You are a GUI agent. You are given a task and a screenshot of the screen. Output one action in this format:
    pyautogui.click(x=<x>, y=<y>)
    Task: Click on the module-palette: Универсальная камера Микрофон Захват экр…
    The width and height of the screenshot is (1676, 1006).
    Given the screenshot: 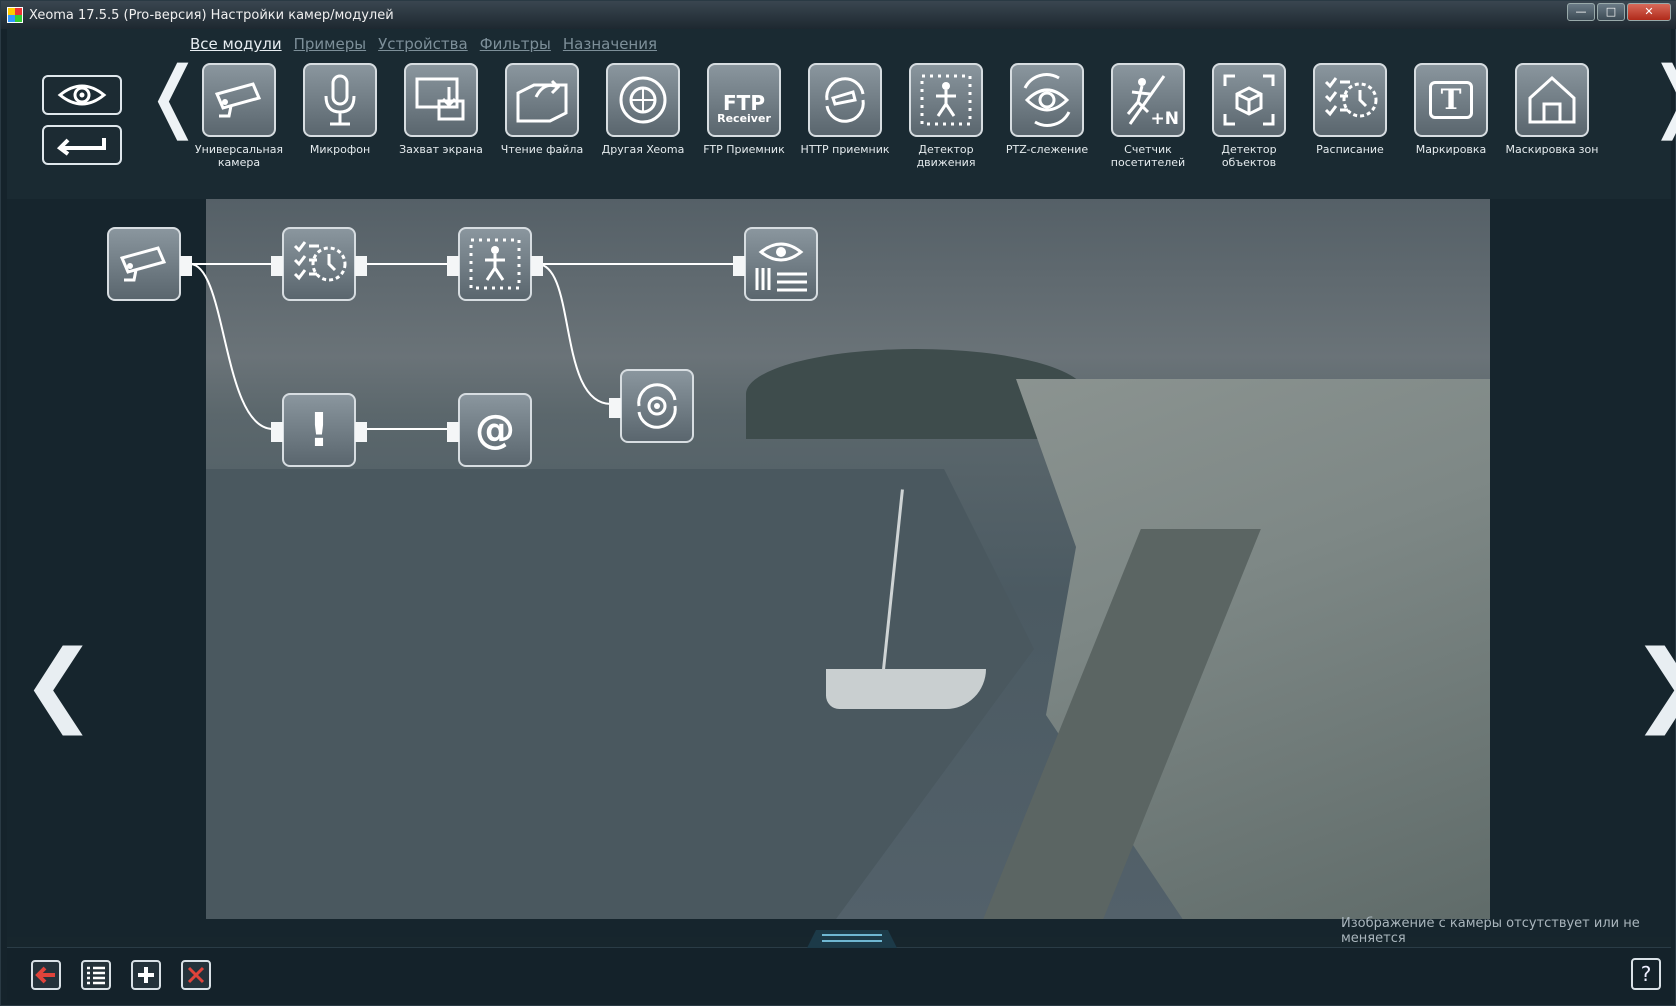 What is the action you would take?
    pyautogui.click(x=915, y=128)
    